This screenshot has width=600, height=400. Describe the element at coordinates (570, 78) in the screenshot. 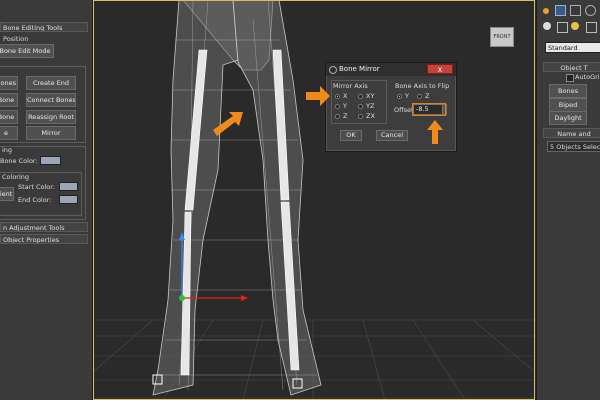

I see `autogrid-checkbox` at that location.